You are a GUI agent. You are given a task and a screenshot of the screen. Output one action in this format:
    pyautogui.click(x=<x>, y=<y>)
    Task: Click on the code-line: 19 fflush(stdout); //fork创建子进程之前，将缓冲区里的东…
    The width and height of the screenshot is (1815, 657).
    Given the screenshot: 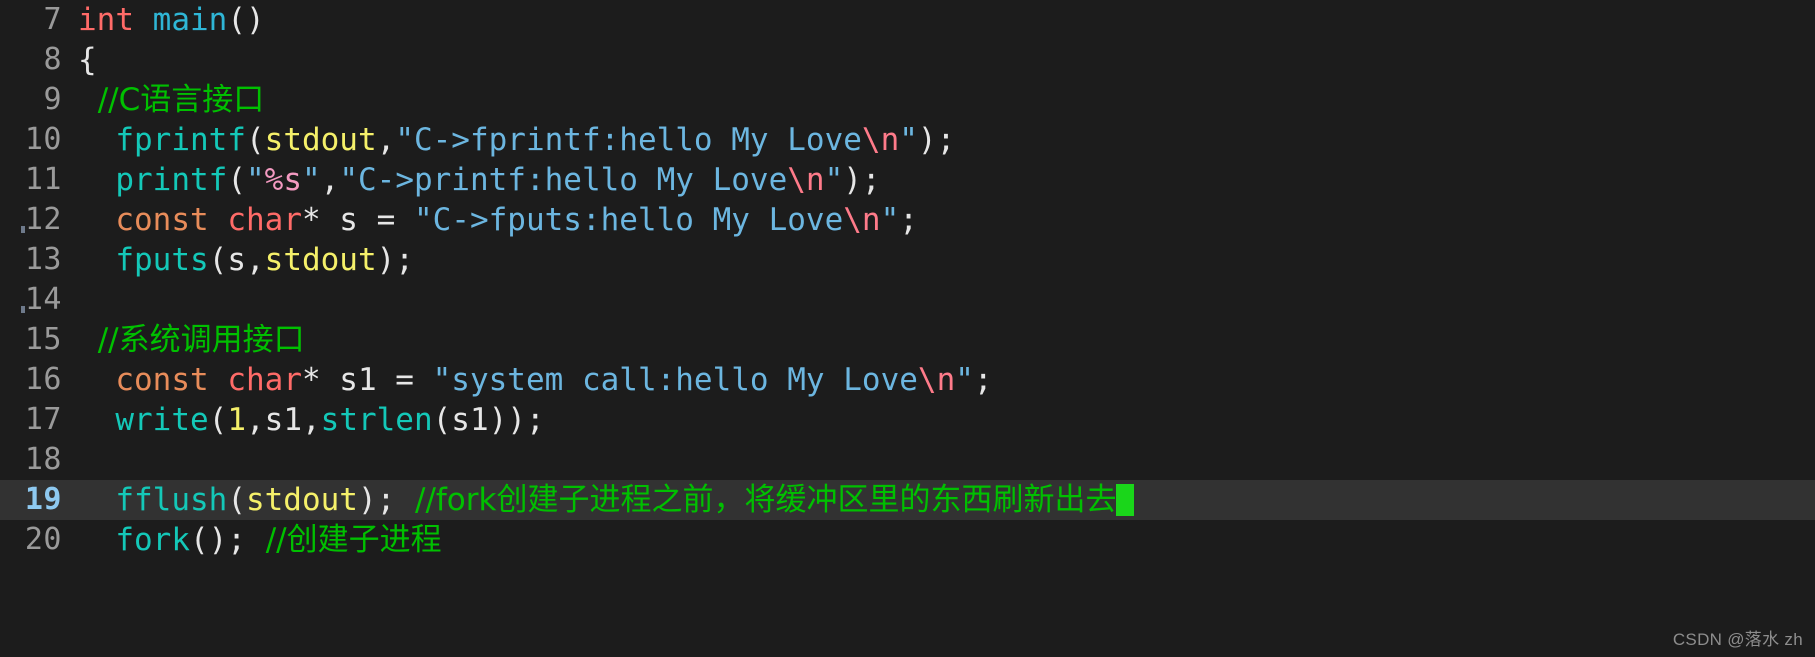 What is the action you would take?
    pyautogui.click(x=907, y=500)
    